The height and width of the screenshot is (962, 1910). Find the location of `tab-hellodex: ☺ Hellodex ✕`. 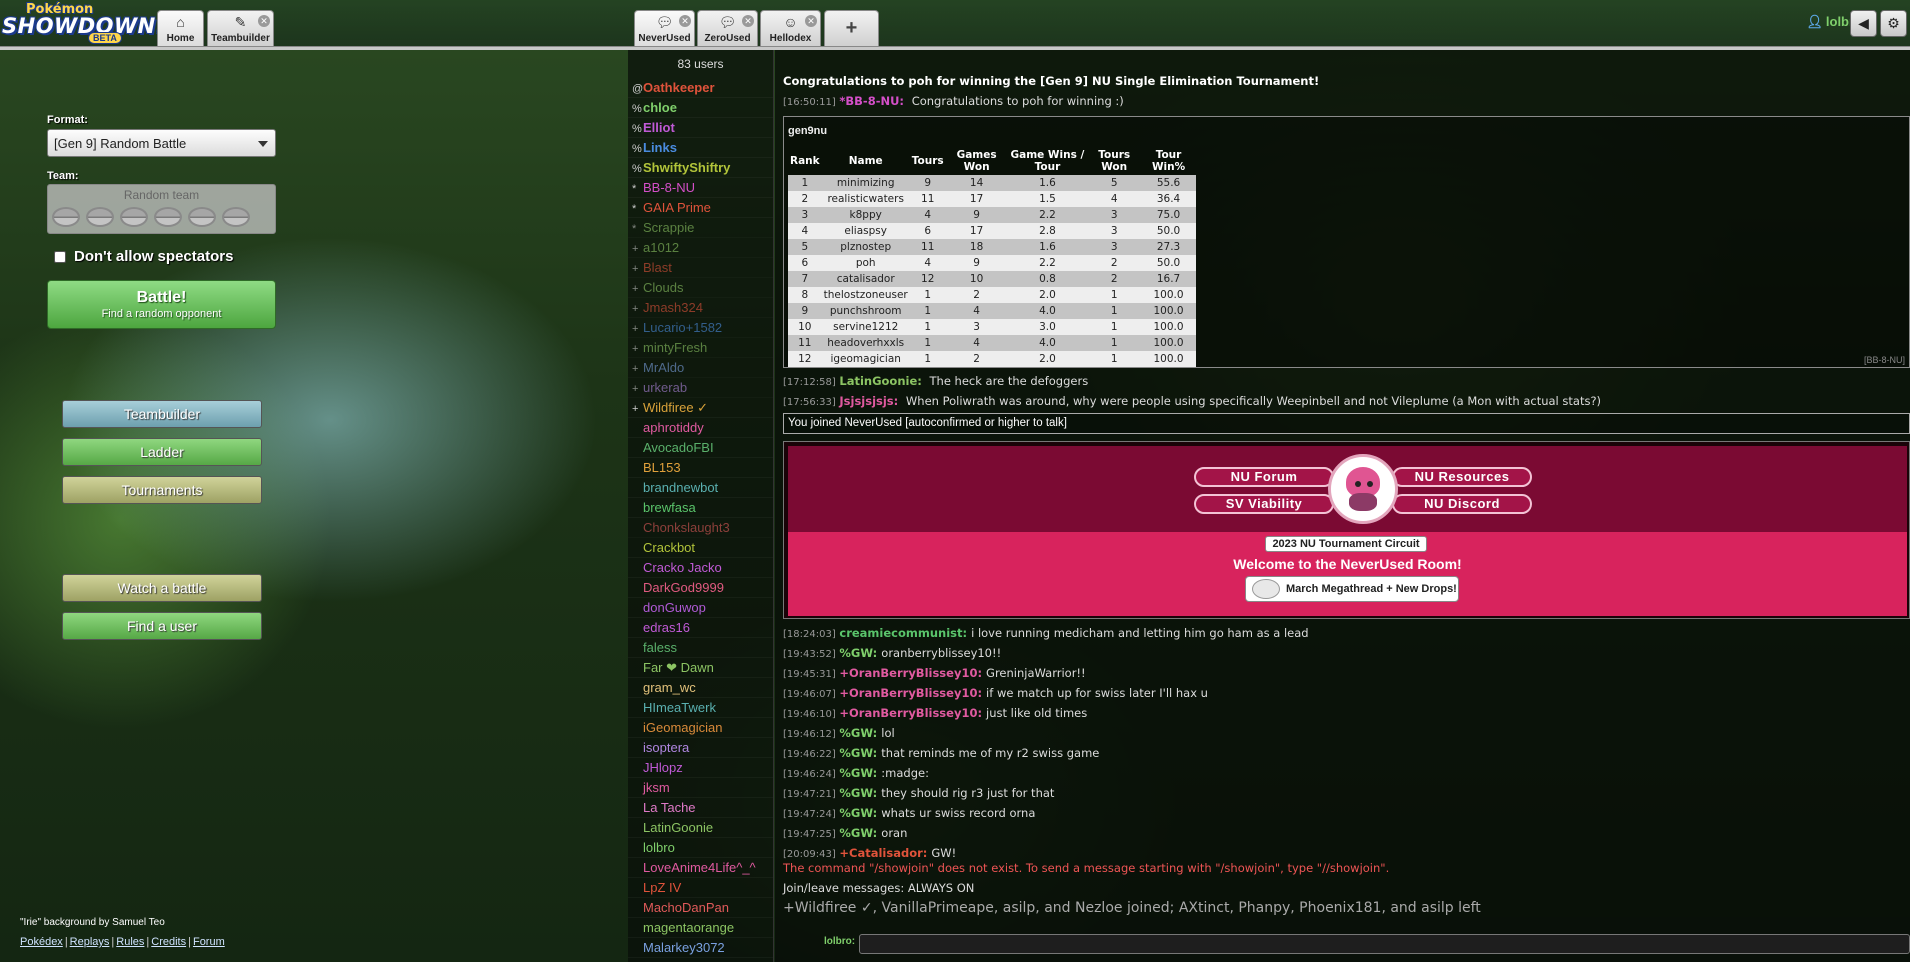

tab-hellodex: ☺ Hellodex ✕ is located at coordinates (790, 28).